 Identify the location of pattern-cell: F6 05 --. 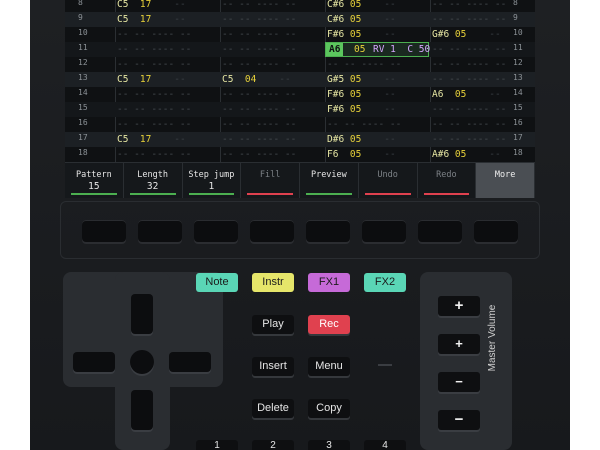
(361, 154).